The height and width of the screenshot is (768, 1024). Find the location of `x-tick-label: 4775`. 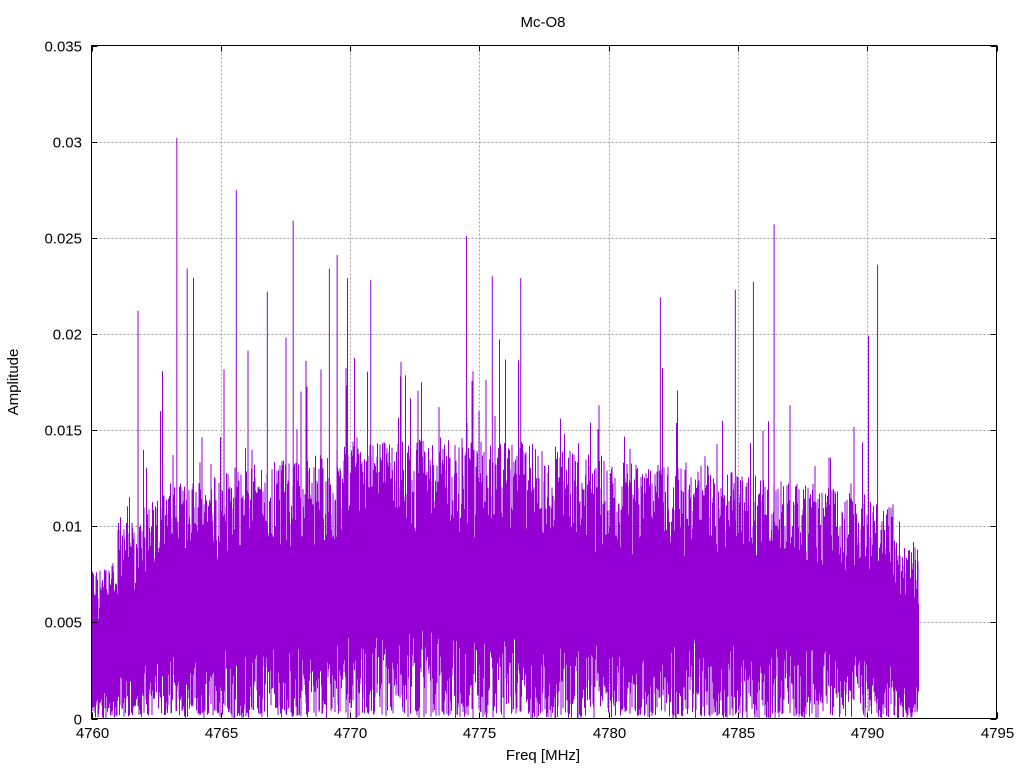

x-tick-label: 4775 is located at coordinates (479, 733).